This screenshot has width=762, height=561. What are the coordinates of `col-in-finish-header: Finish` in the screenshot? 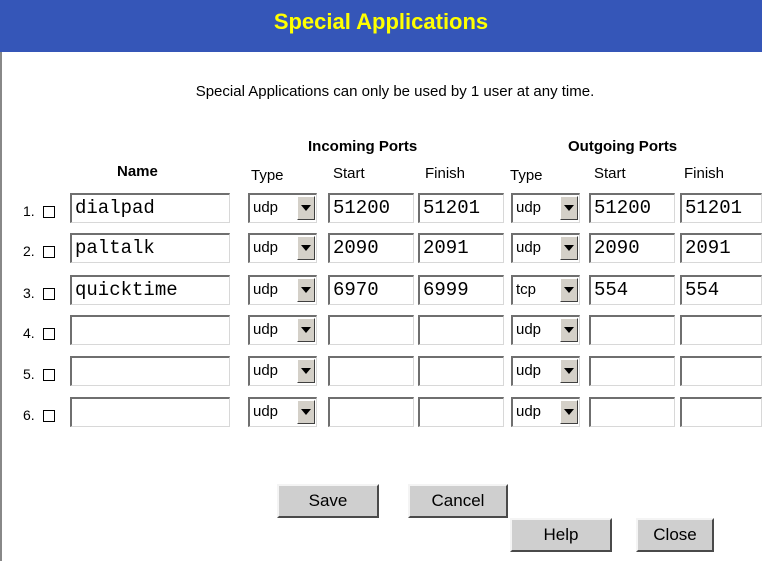 It's located at (445, 173).